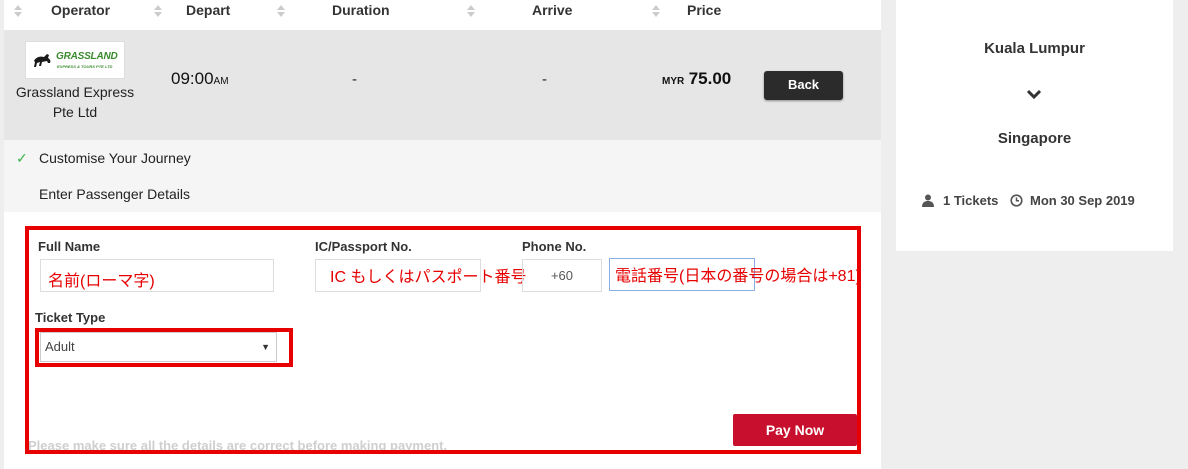 Image resolution: width=1188 pixels, height=469 pixels. I want to click on logo-text: GRASSLAND, so click(87, 56).